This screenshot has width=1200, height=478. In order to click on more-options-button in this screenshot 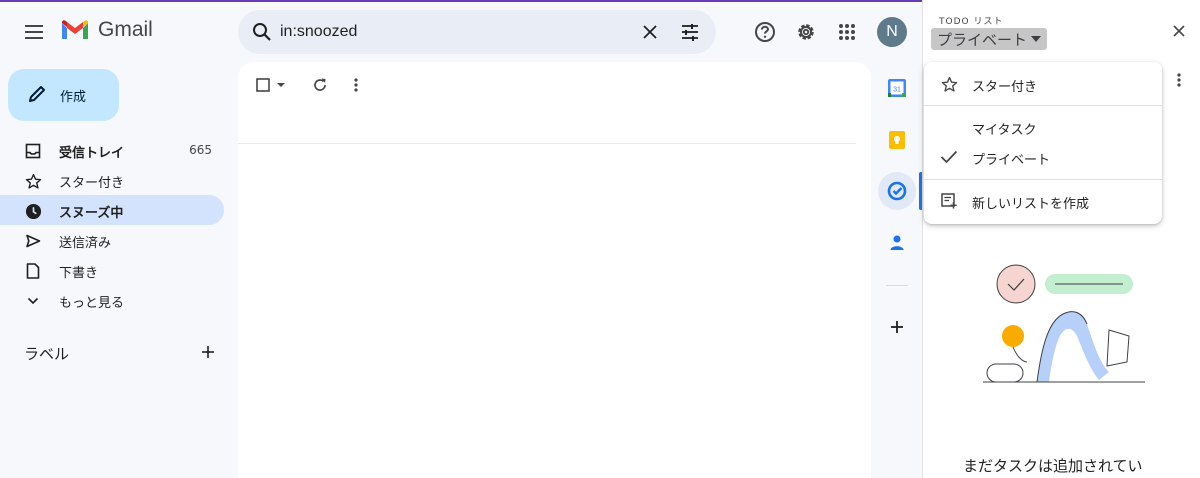, I will do `click(356, 85)`.